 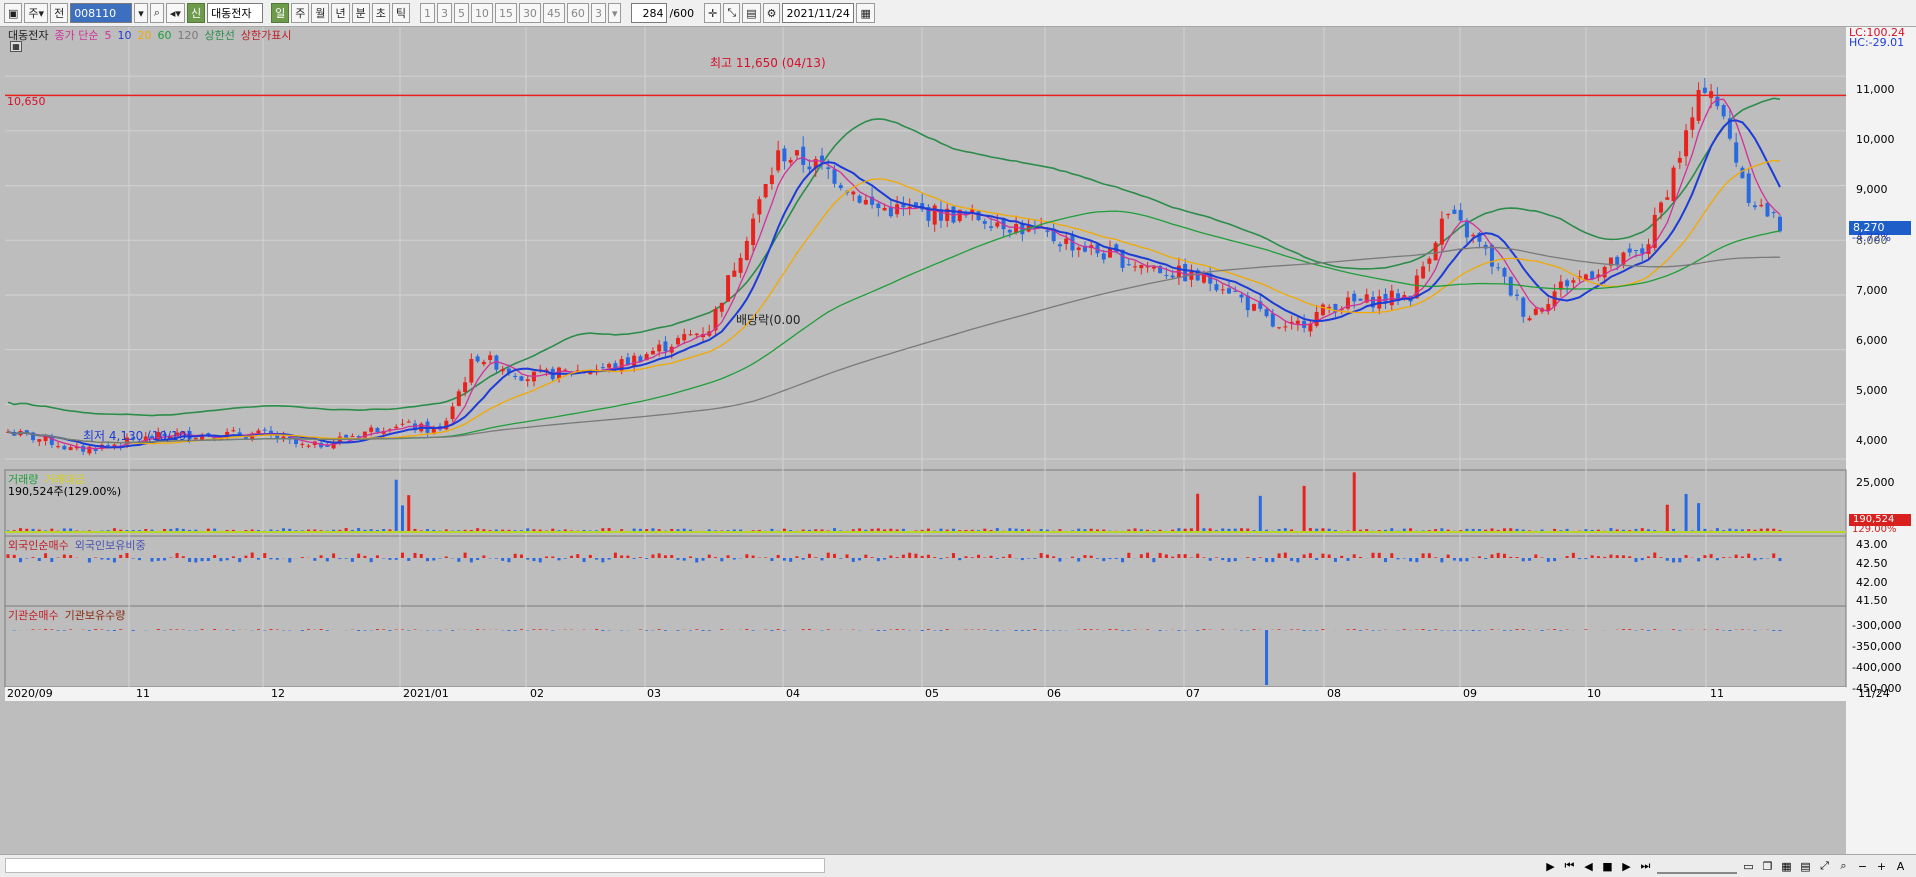 What do you see at coordinates (1626, 866) in the screenshot?
I see `next-page-icon: ▶` at bounding box center [1626, 866].